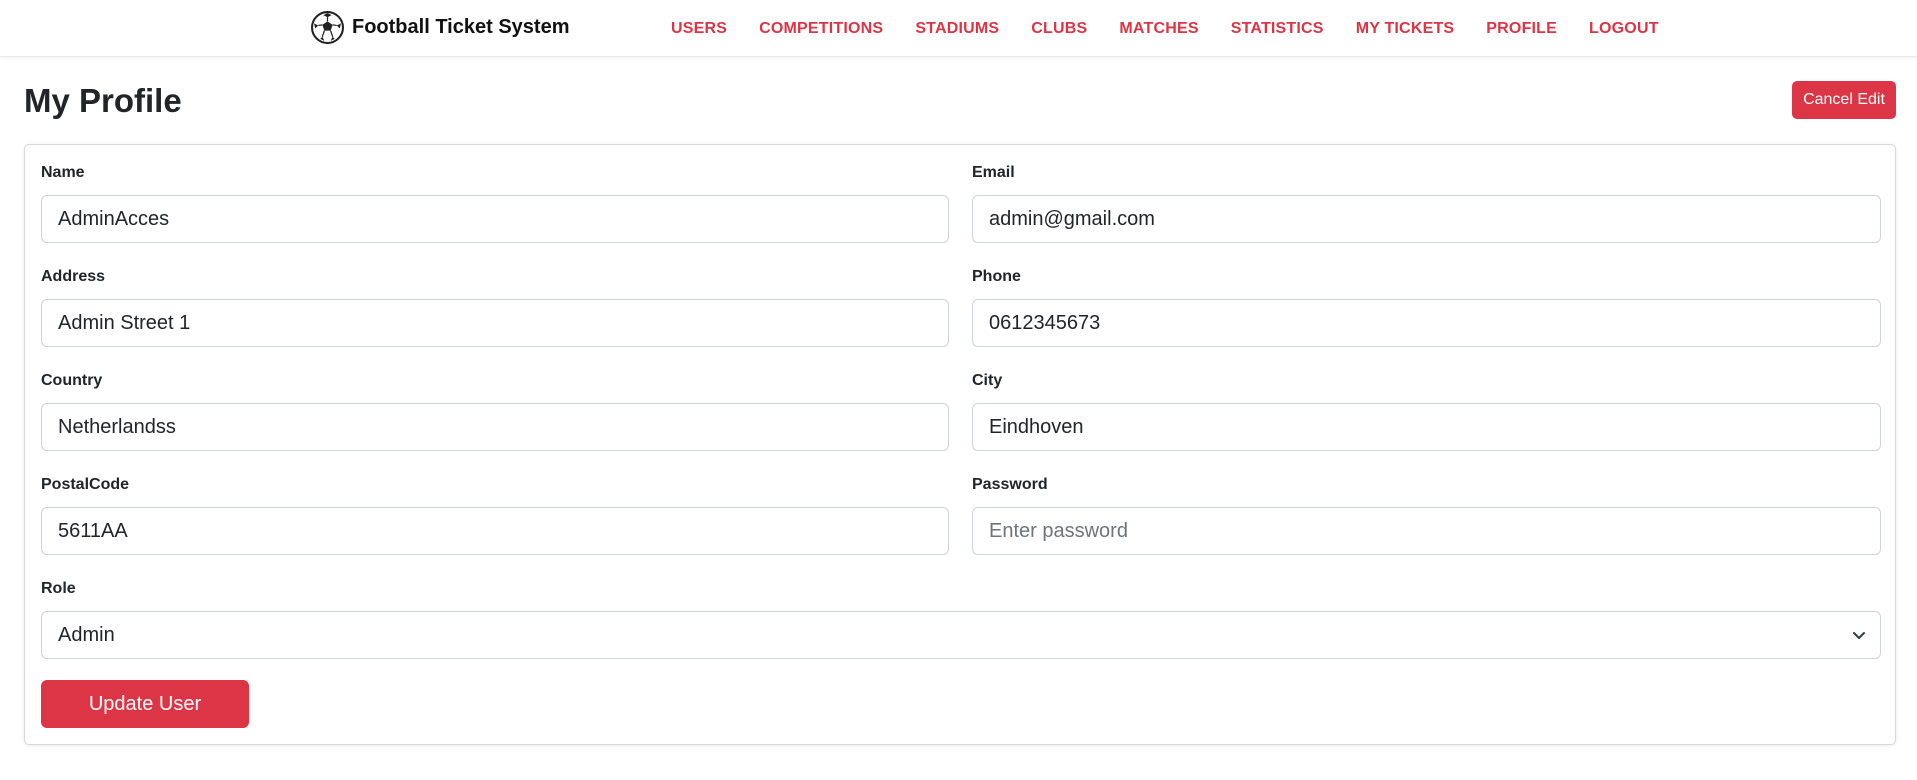 The width and height of the screenshot is (1917, 780). Describe the element at coordinates (699, 29) in the screenshot. I see `nav-users: USERS` at that location.